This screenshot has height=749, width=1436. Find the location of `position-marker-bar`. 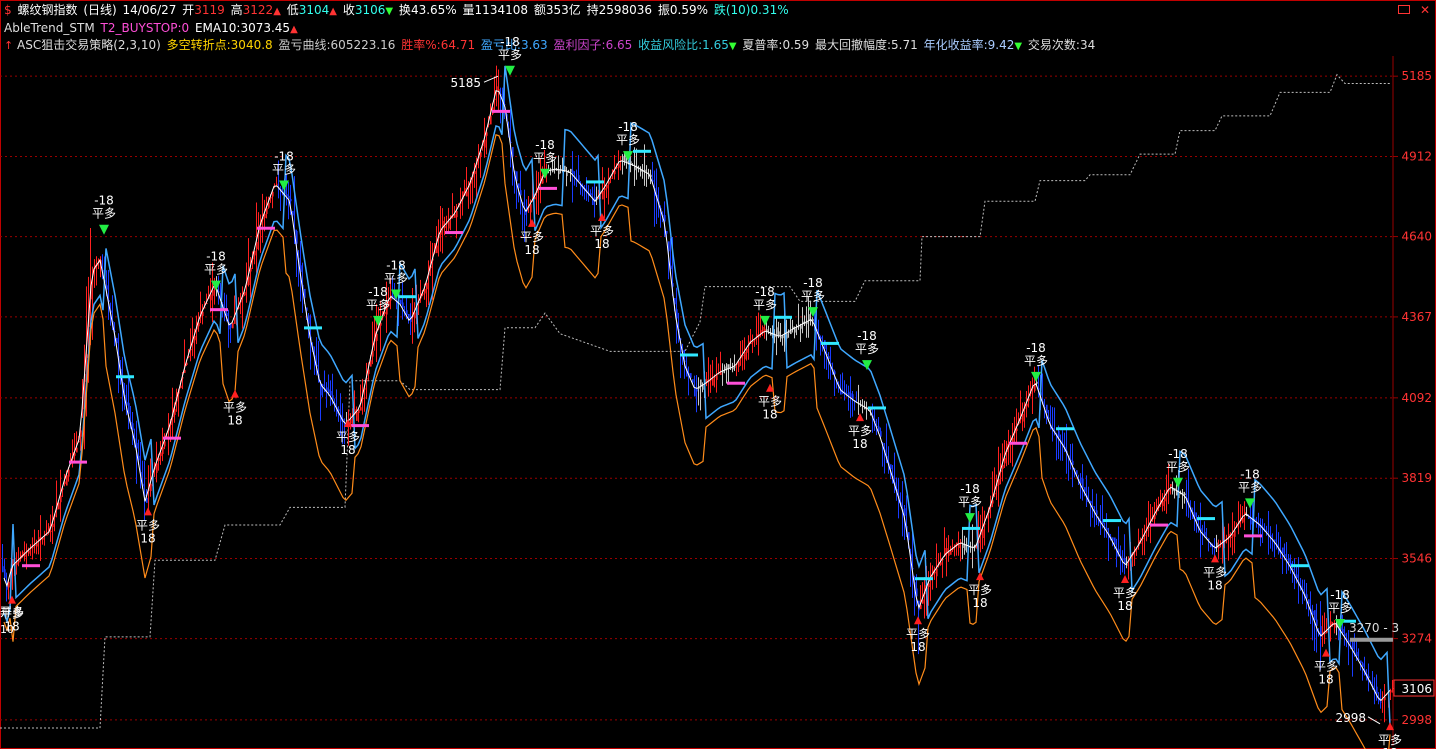

position-marker-bar is located at coordinates (1371, 639).